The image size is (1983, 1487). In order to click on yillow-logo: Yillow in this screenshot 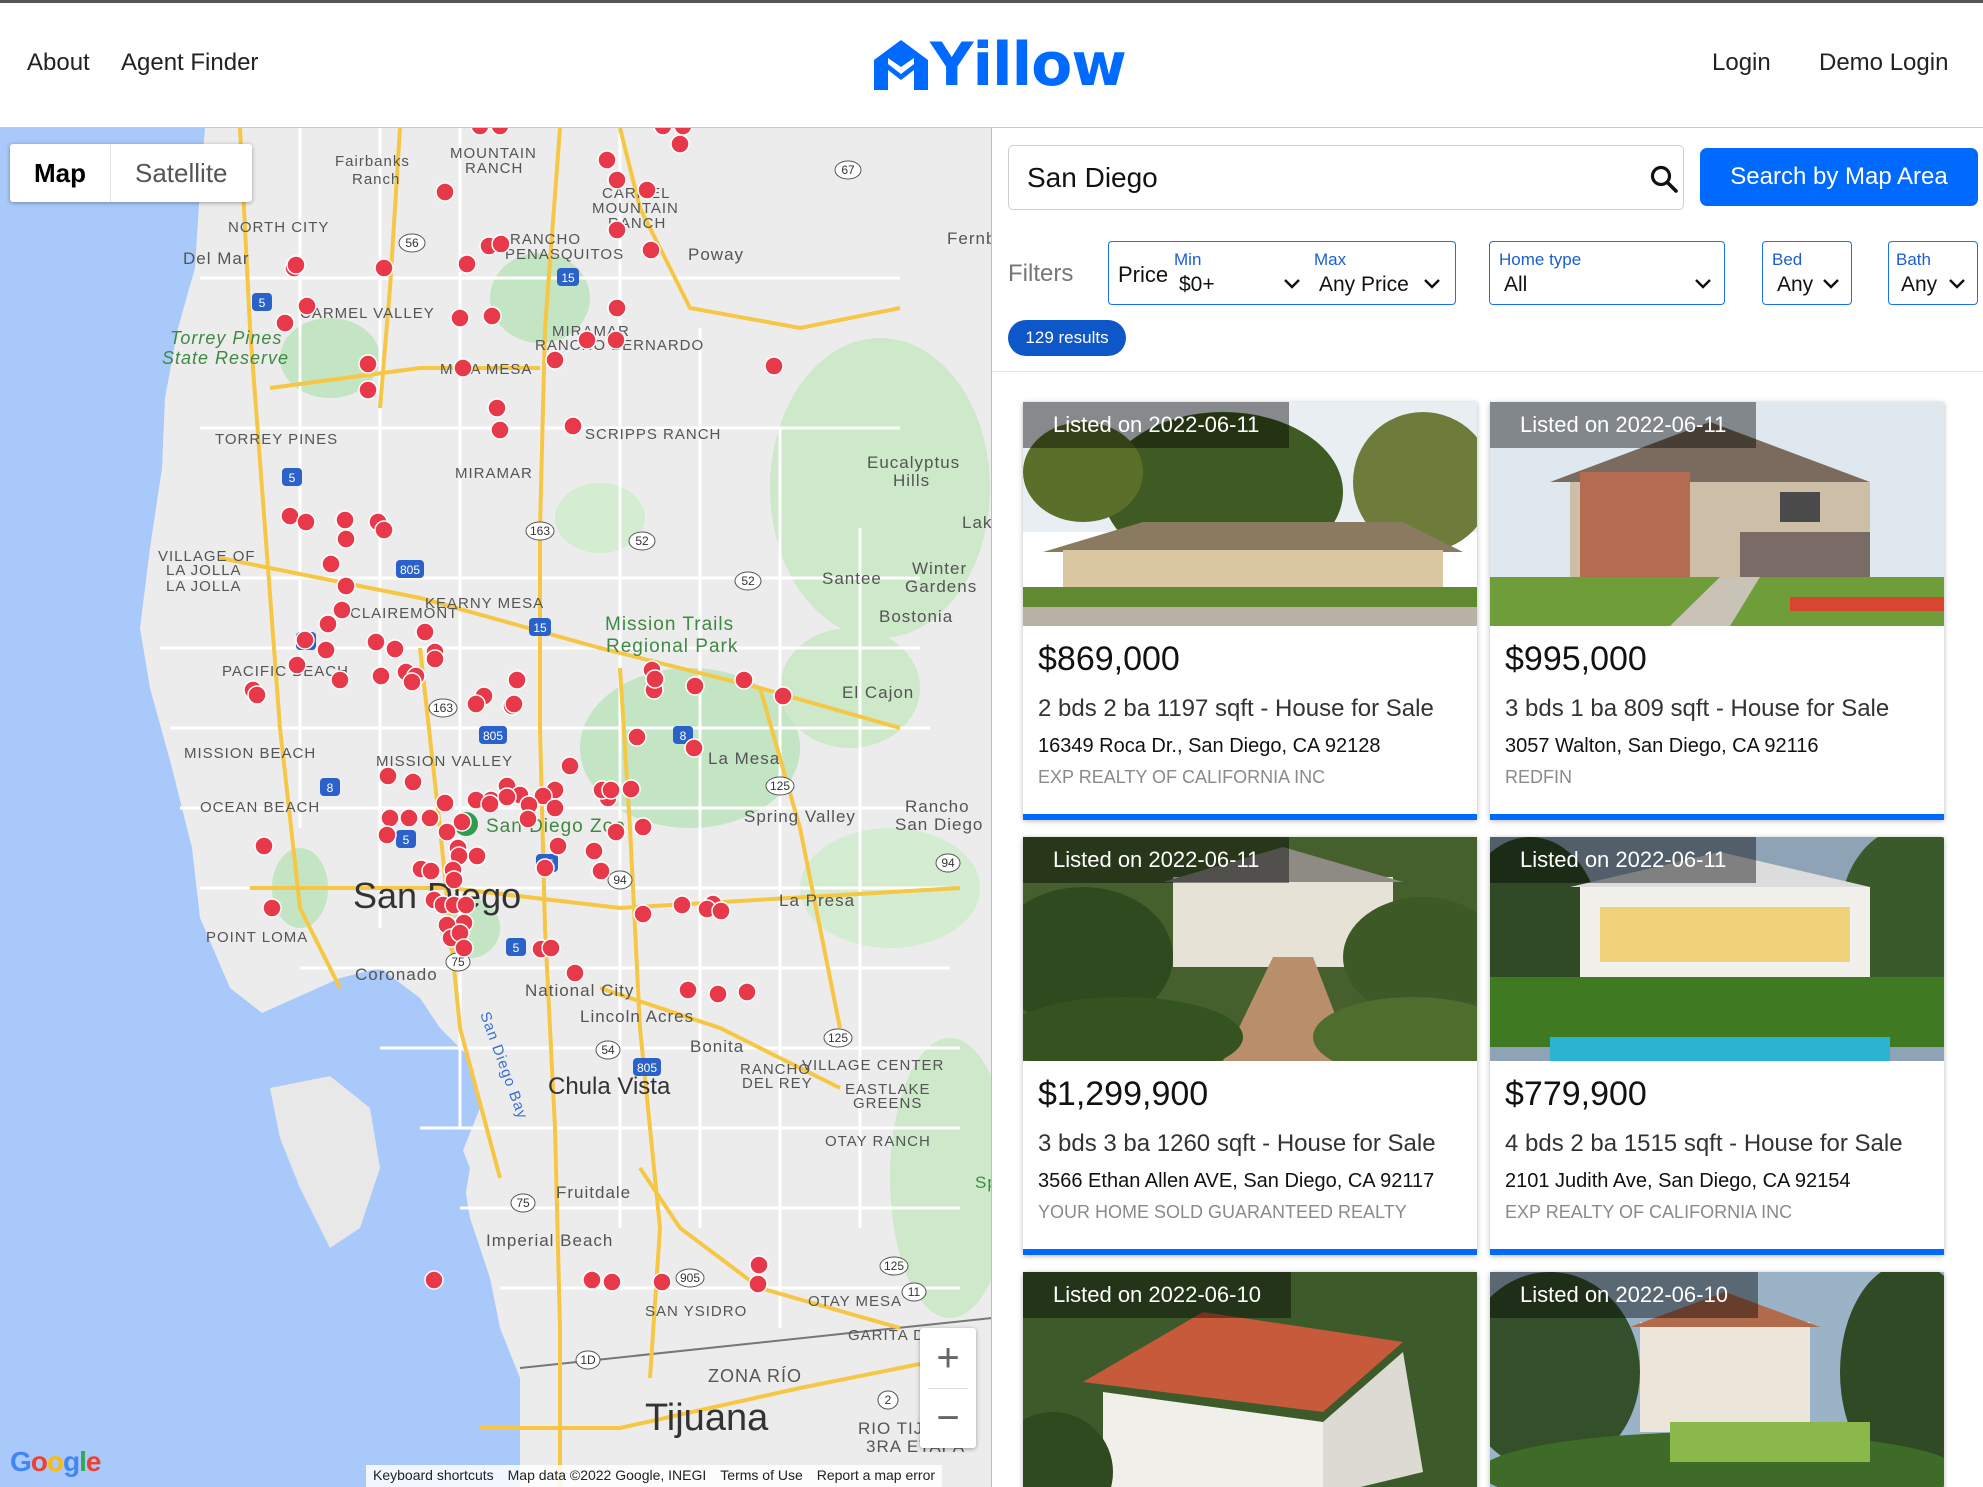, I will do `click(999, 65)`.